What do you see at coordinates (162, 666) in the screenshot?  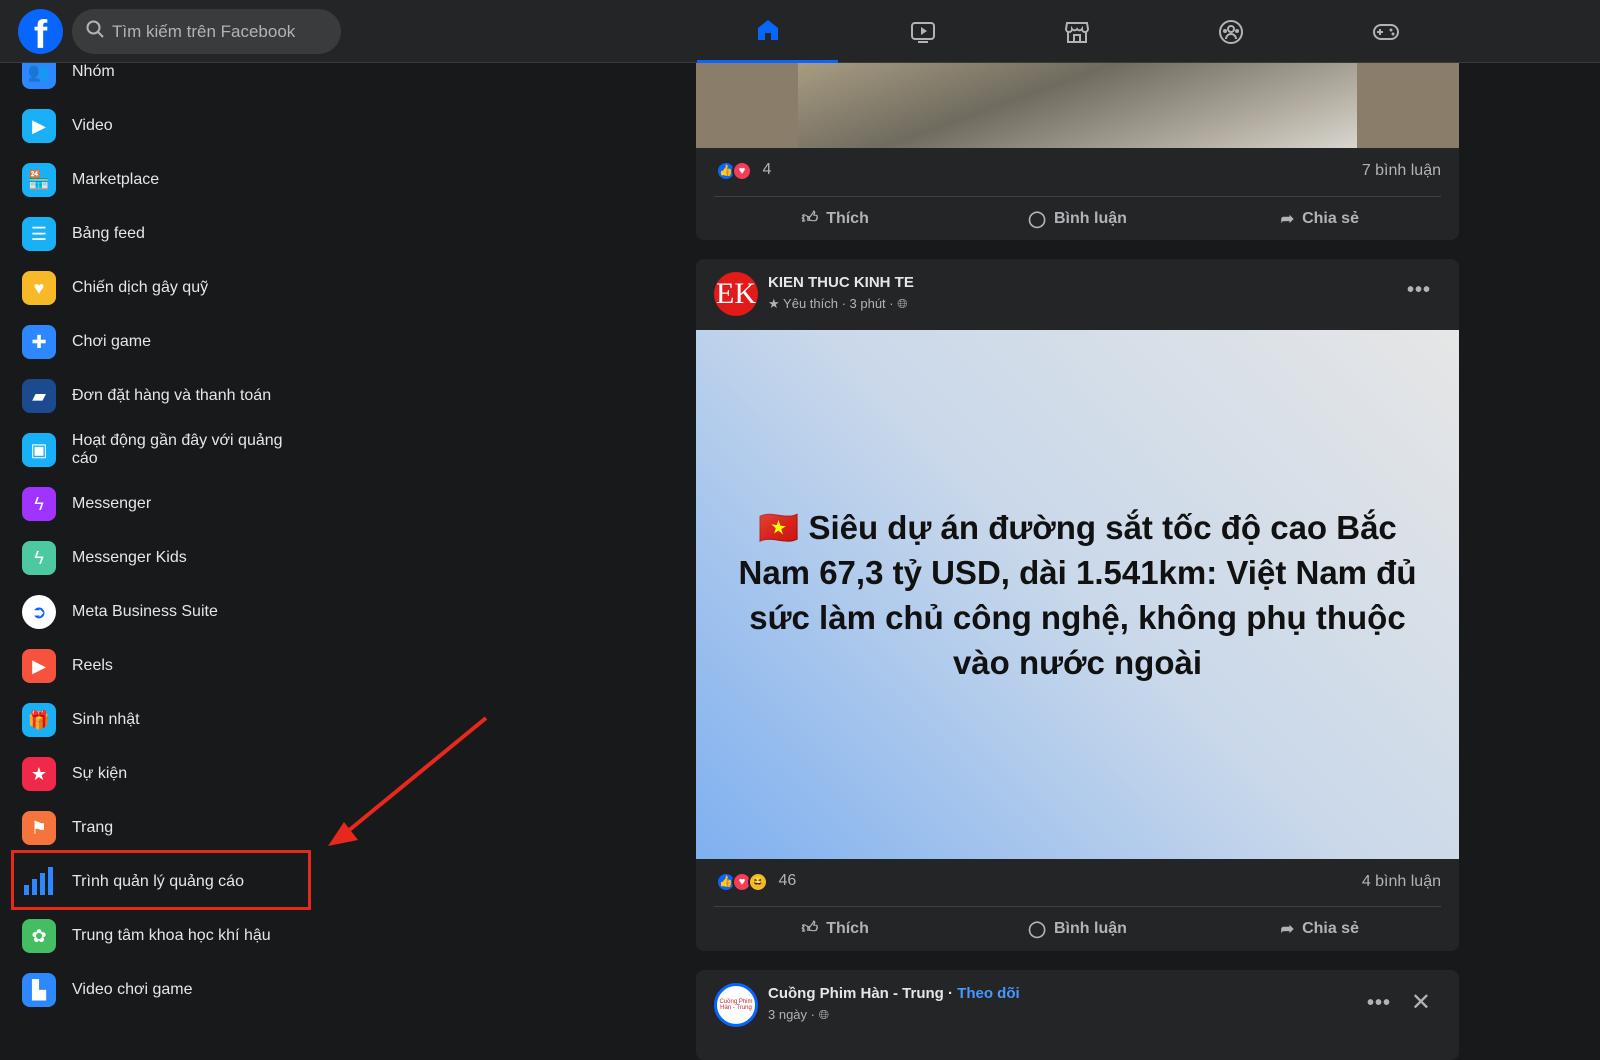 I see `sidebar-item: ▶ Reels` at bounding box center [162, 666].